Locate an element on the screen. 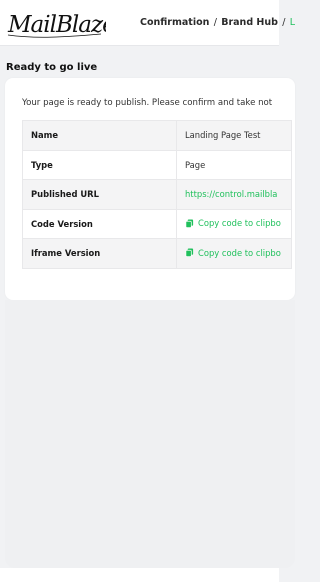 The height and width of the screenshot is (582, 320). top-header: MailBlaze Confirmation / Brand Hub / L is located at coordinates (147, 23).